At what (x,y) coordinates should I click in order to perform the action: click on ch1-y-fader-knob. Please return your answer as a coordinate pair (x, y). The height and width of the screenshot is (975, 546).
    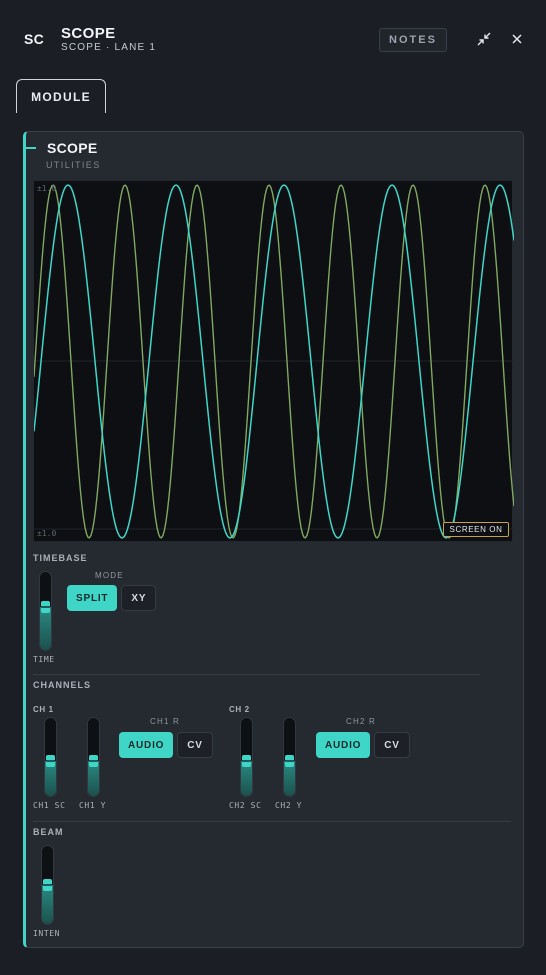
    Looking at the image, I should click on (93, 760).